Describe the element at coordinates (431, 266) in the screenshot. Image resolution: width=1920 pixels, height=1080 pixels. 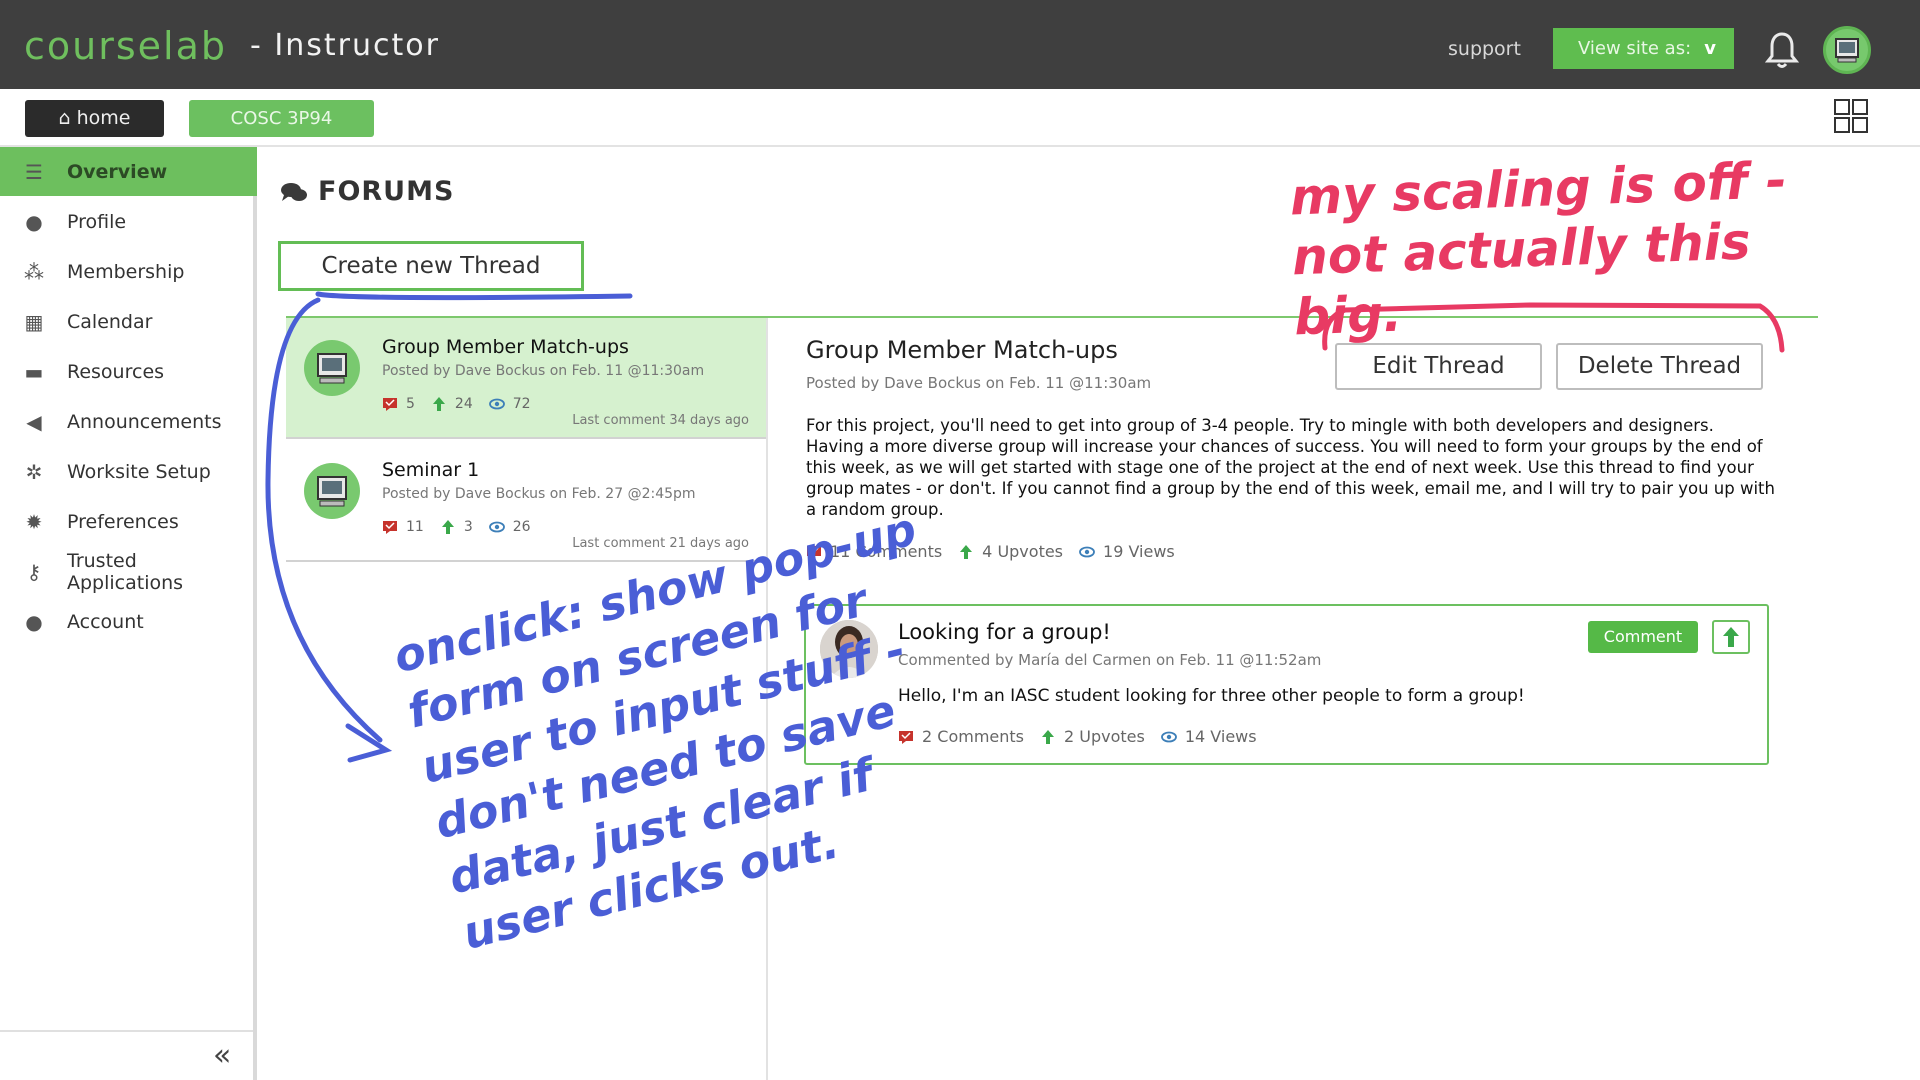
I see `create-thread-button: Create new Thread` at that location.